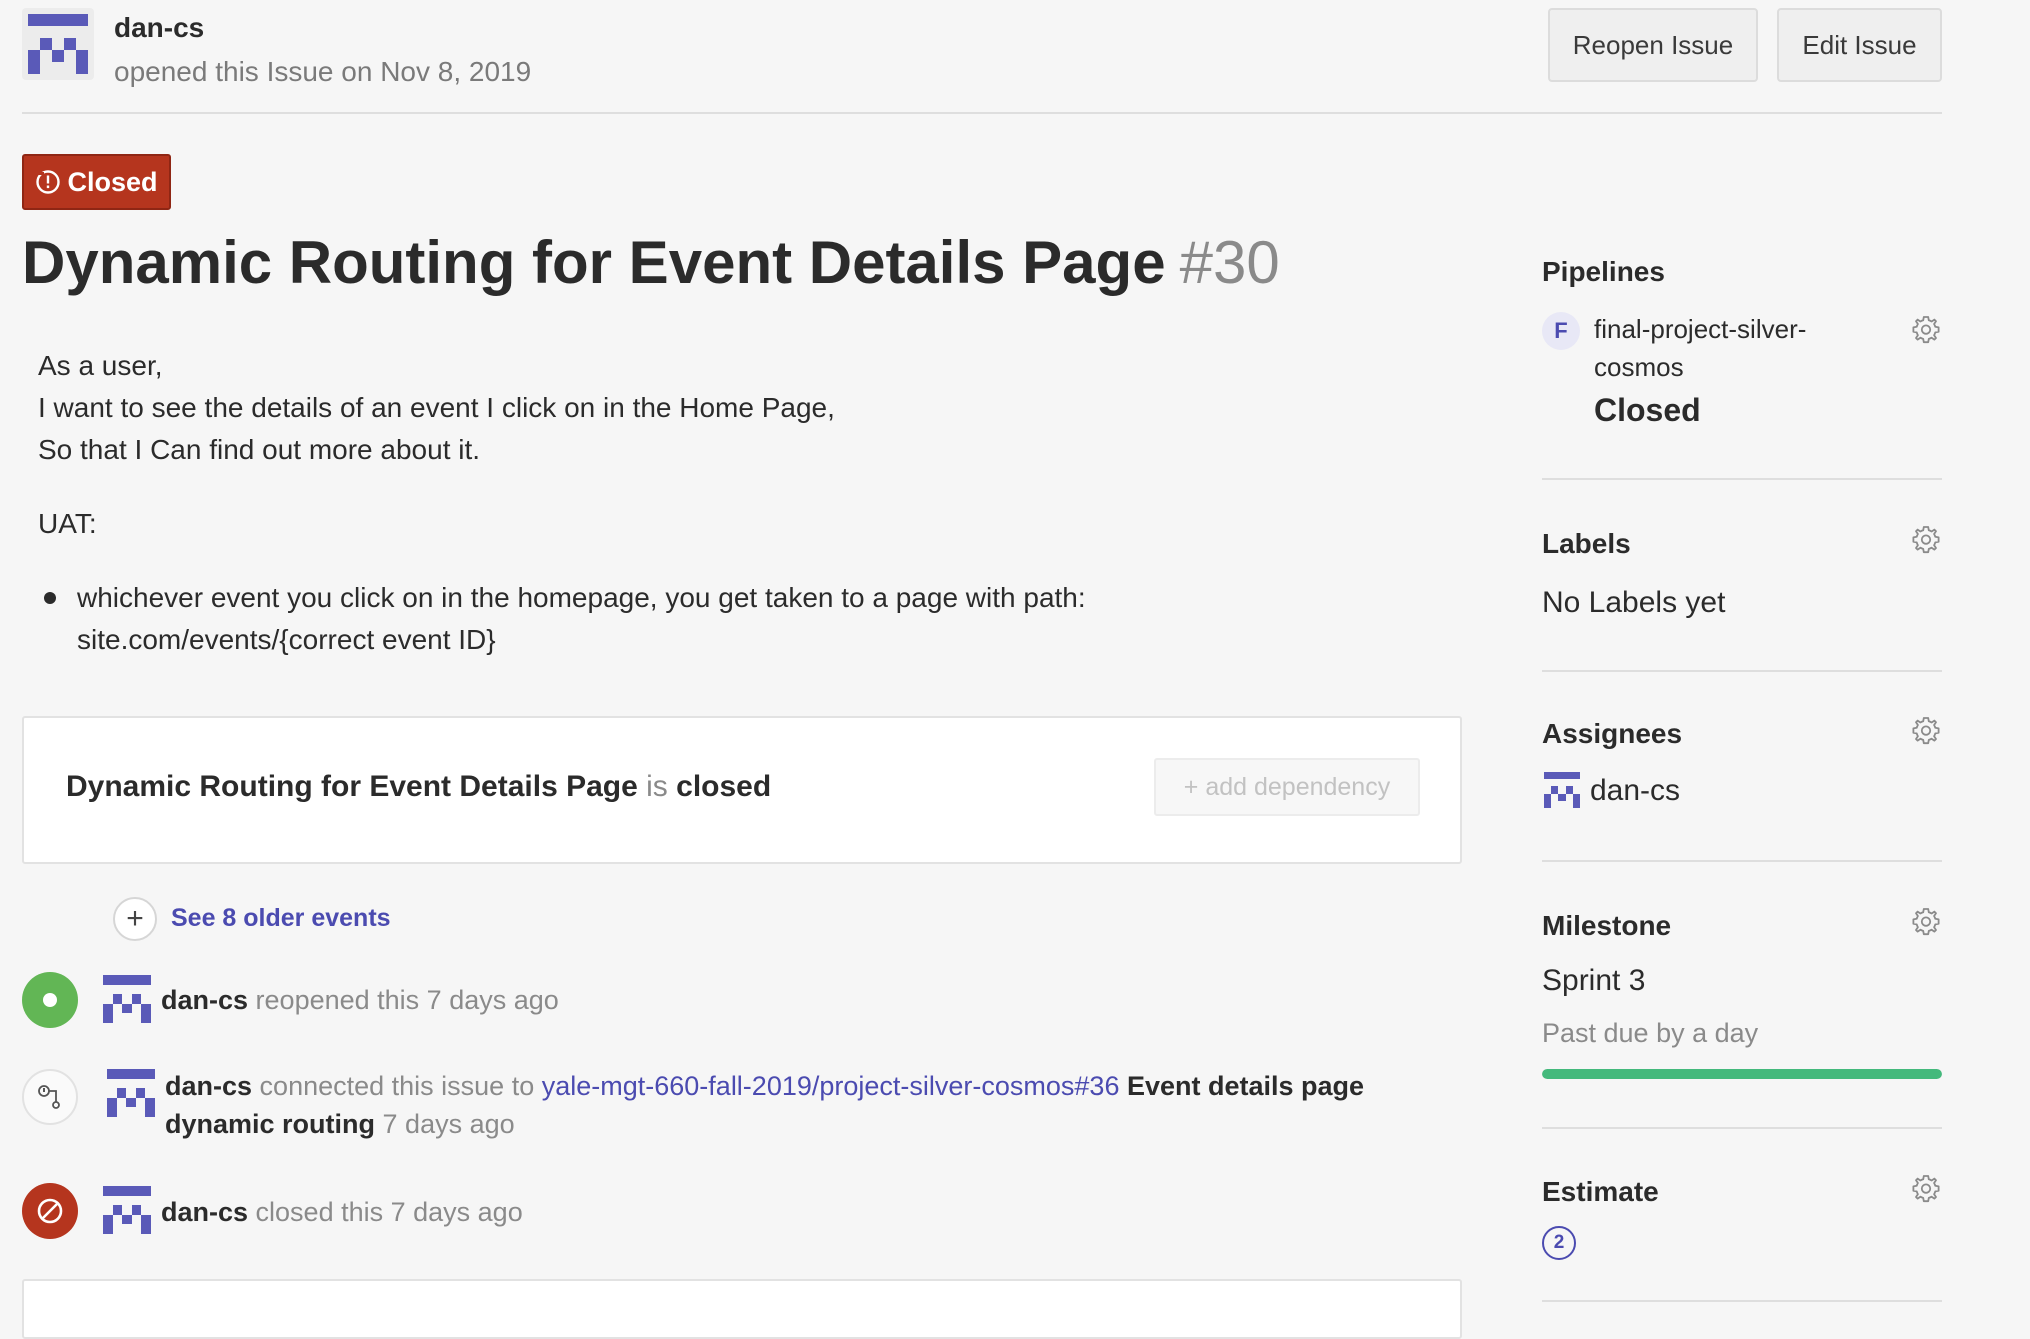 Image resolution: width=2030 pixels, height=1339 pixels. I want to click on pipelines-heading: Pipelines, so click(1603, 271).